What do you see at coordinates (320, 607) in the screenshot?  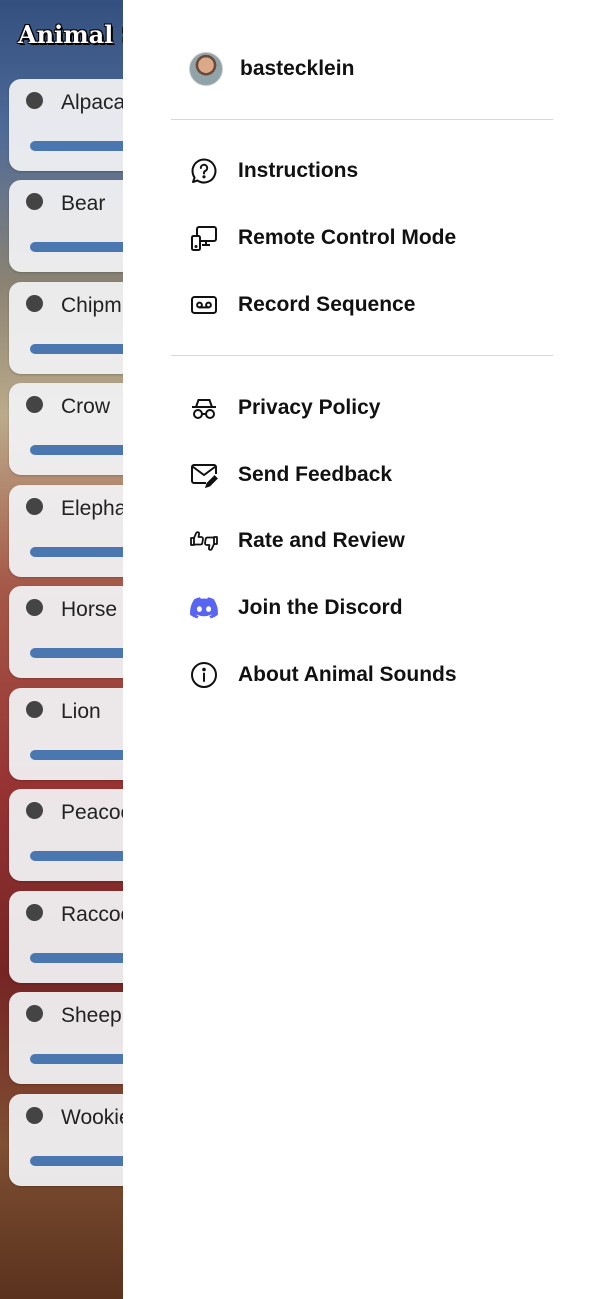 I see `menu-label: Join the Discord` at bounding box center [320, 607].